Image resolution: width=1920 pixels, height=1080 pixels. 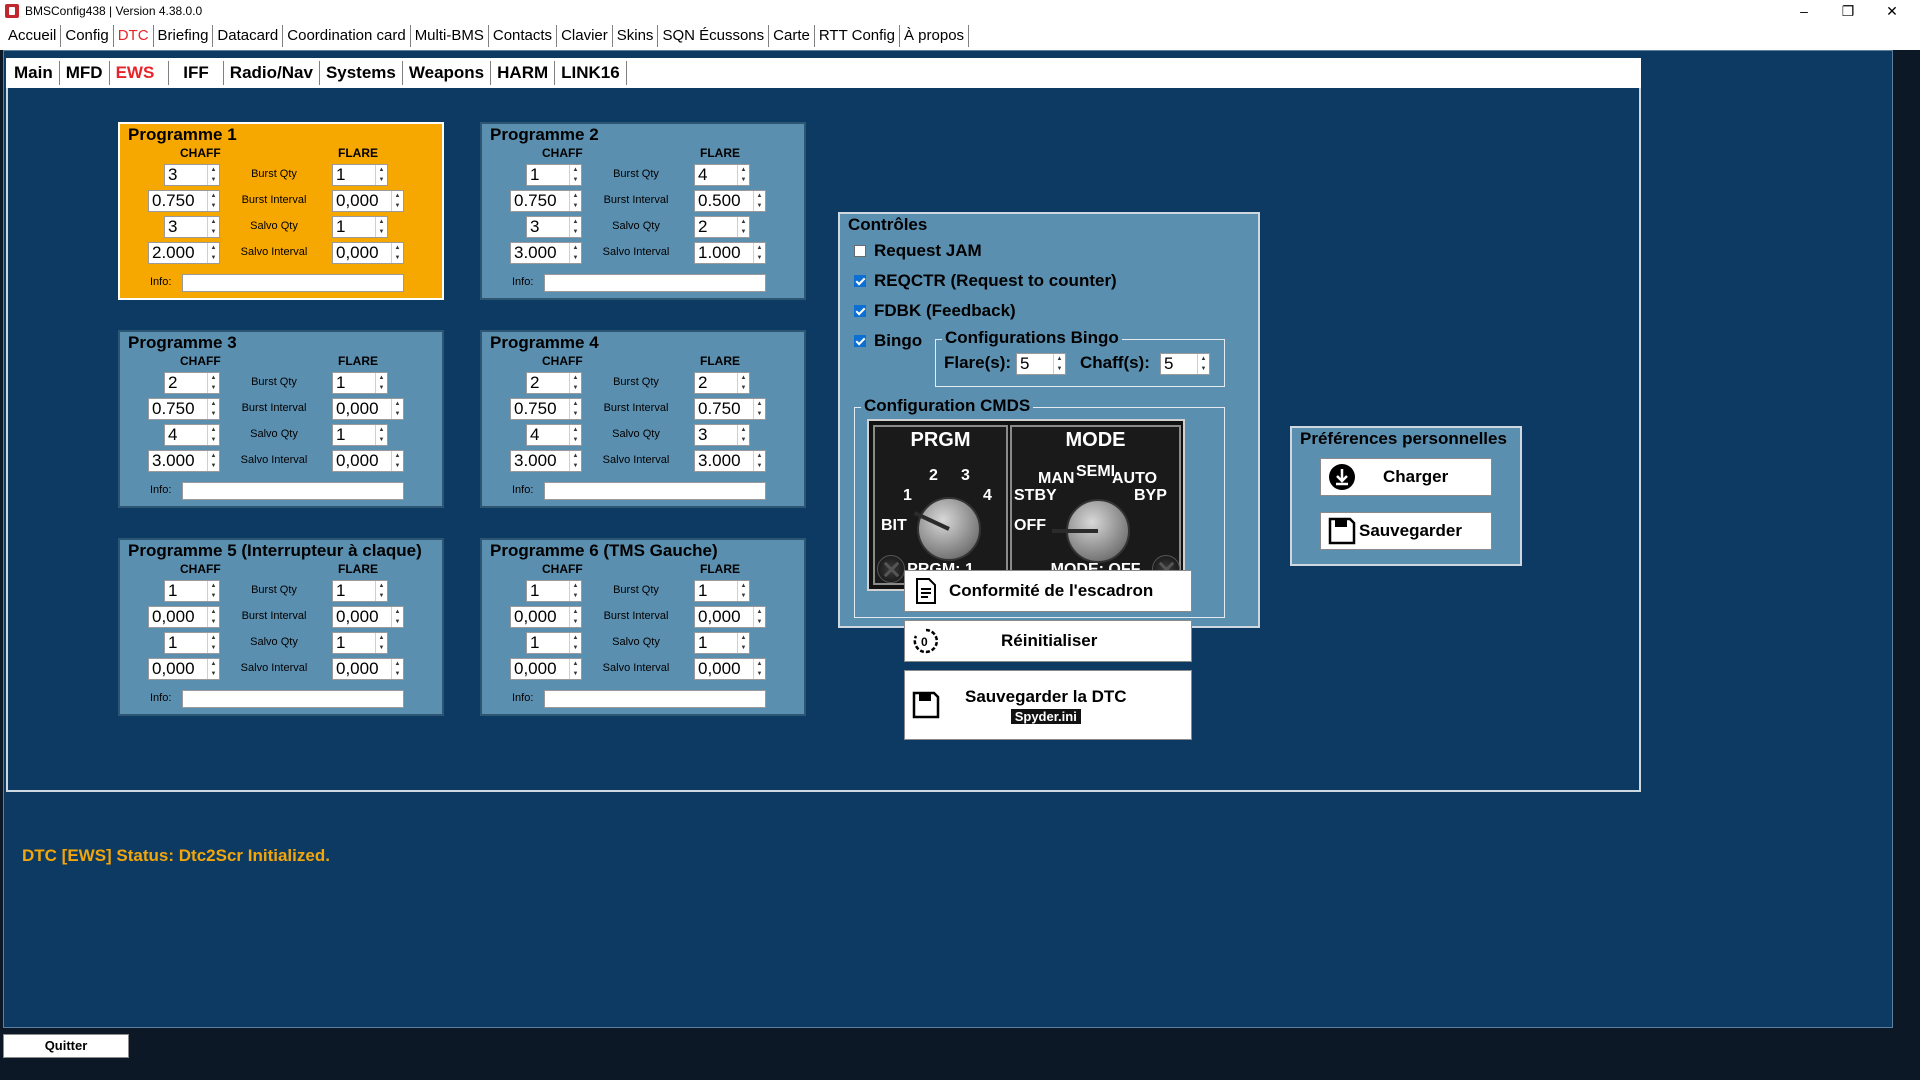 I want to click on menu-item: À propos, so click(x=935, y=36).